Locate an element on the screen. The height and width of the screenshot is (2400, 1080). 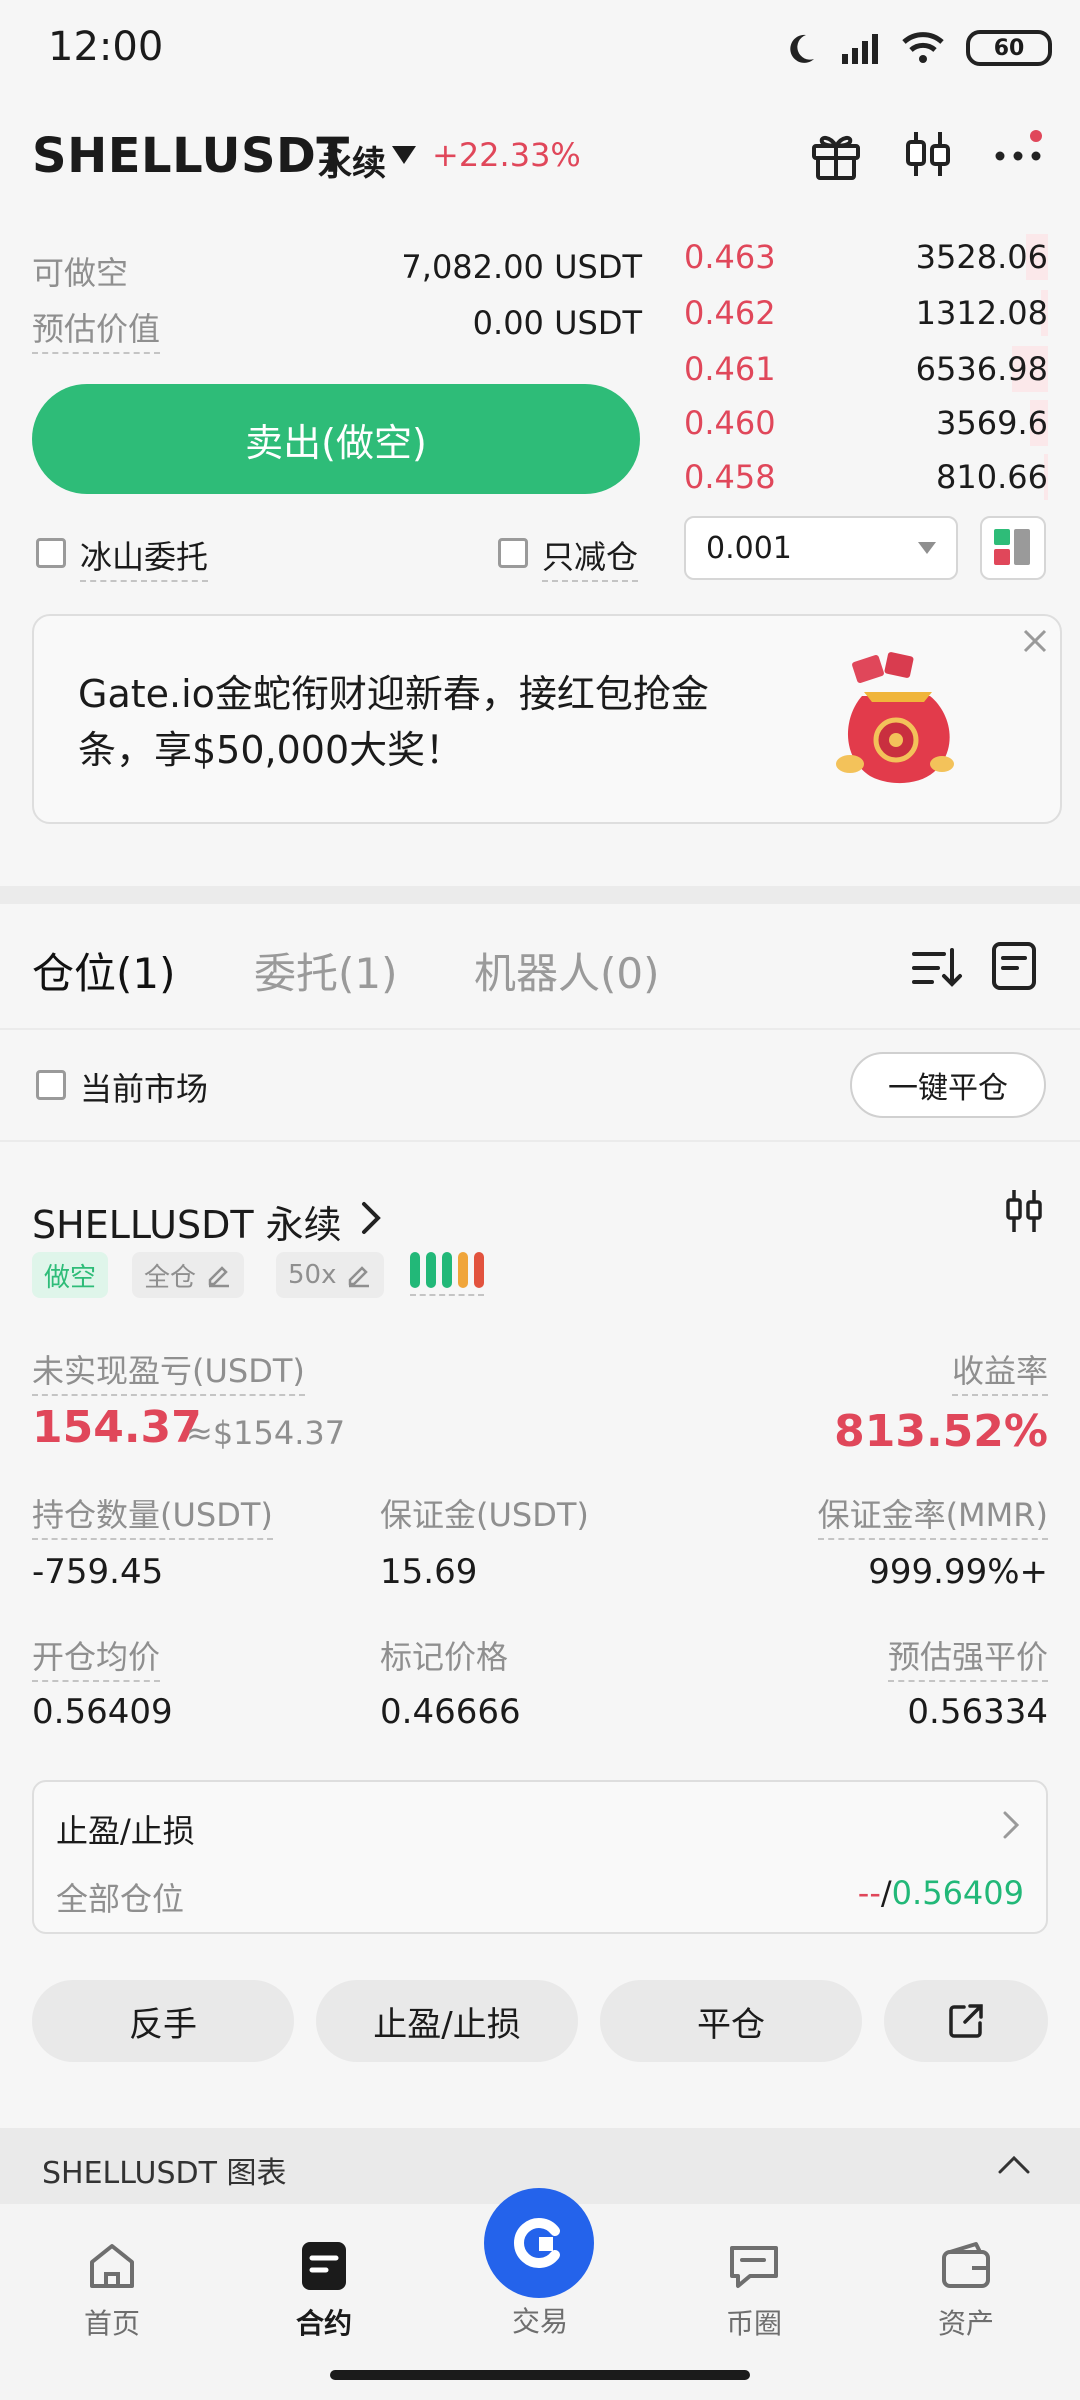
iceberg-label: 冰山委托 is located at coordinates (144, 557).